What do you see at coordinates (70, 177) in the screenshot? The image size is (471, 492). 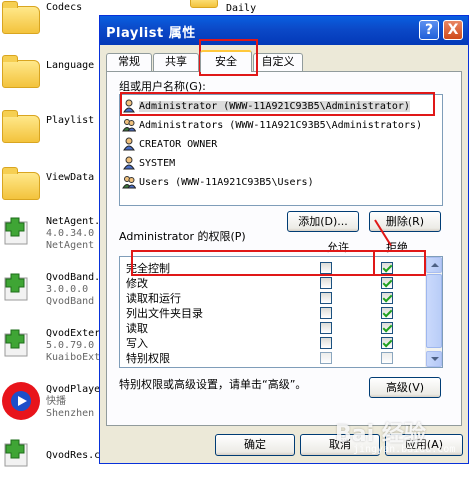 I see `explorer-item-label: ViewData` at bounding box center [70, 177].